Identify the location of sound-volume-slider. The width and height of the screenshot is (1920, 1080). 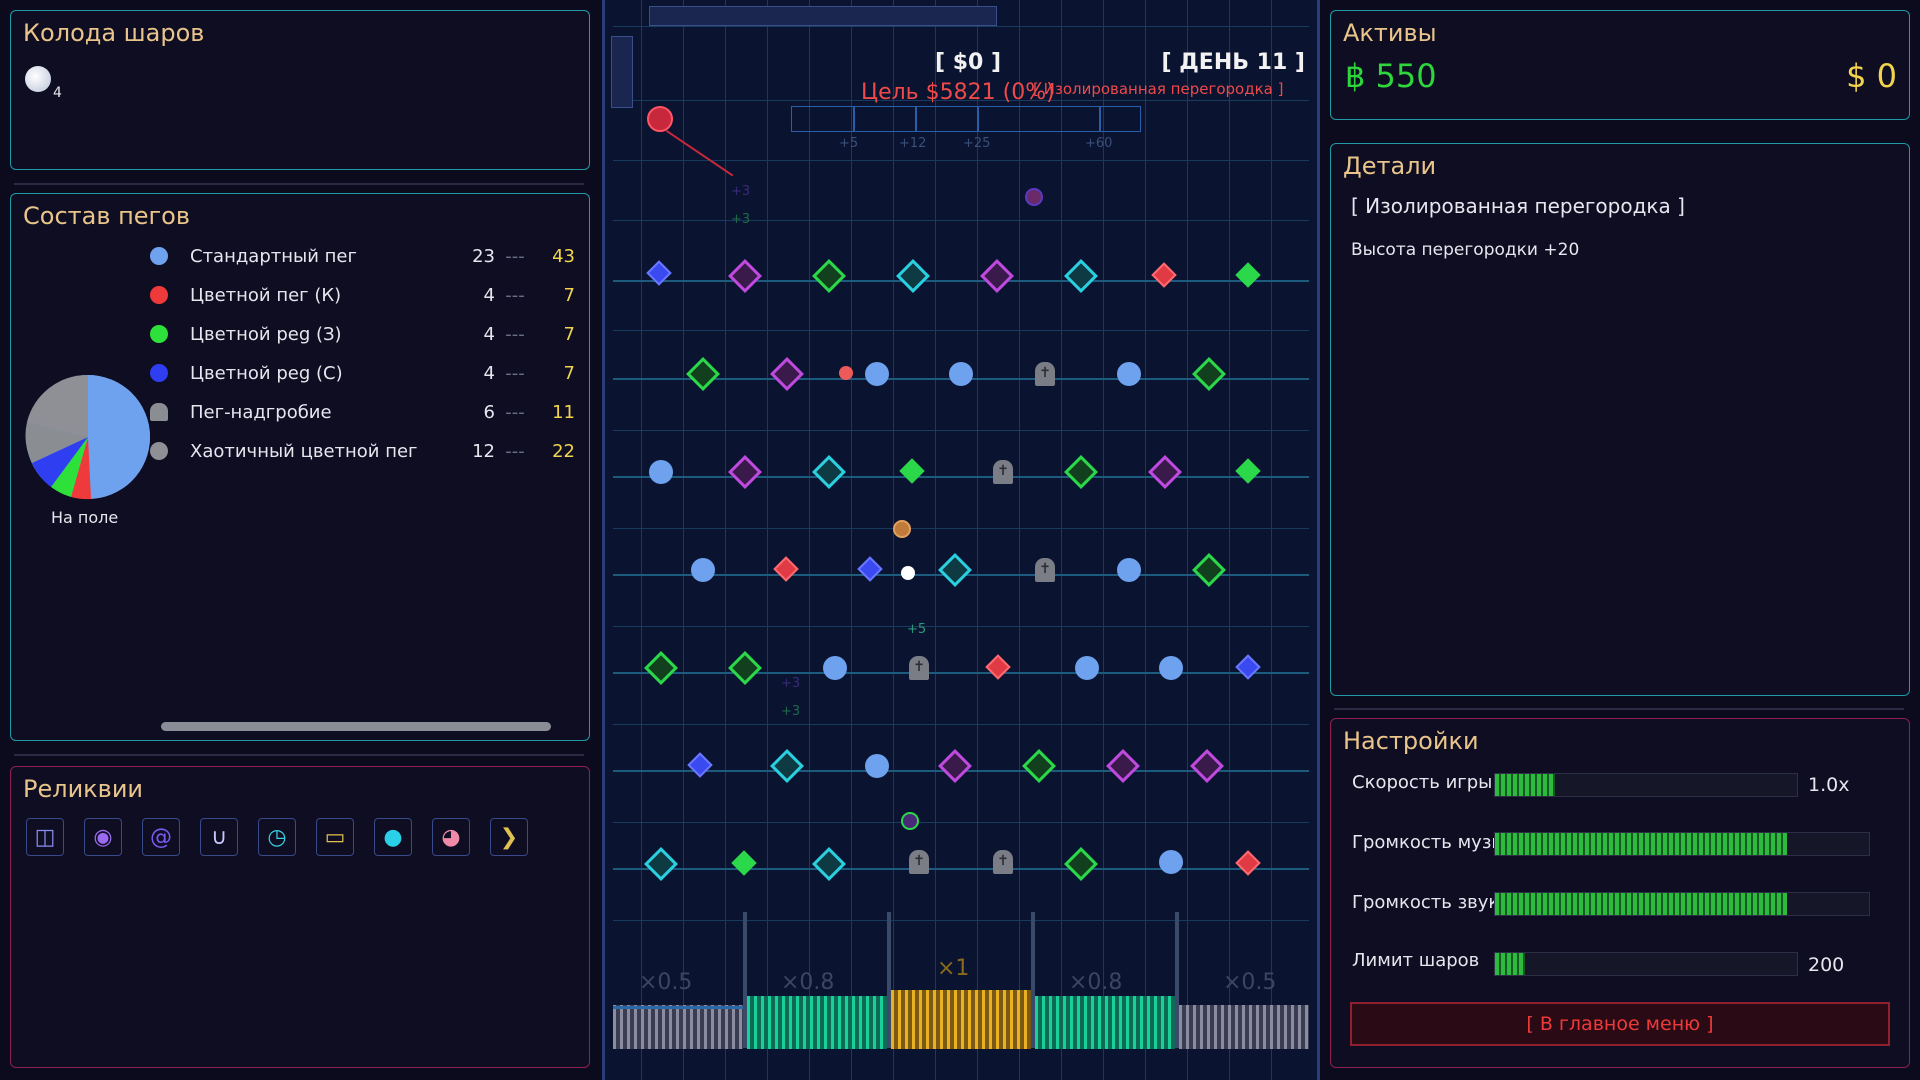
(1682, 904).